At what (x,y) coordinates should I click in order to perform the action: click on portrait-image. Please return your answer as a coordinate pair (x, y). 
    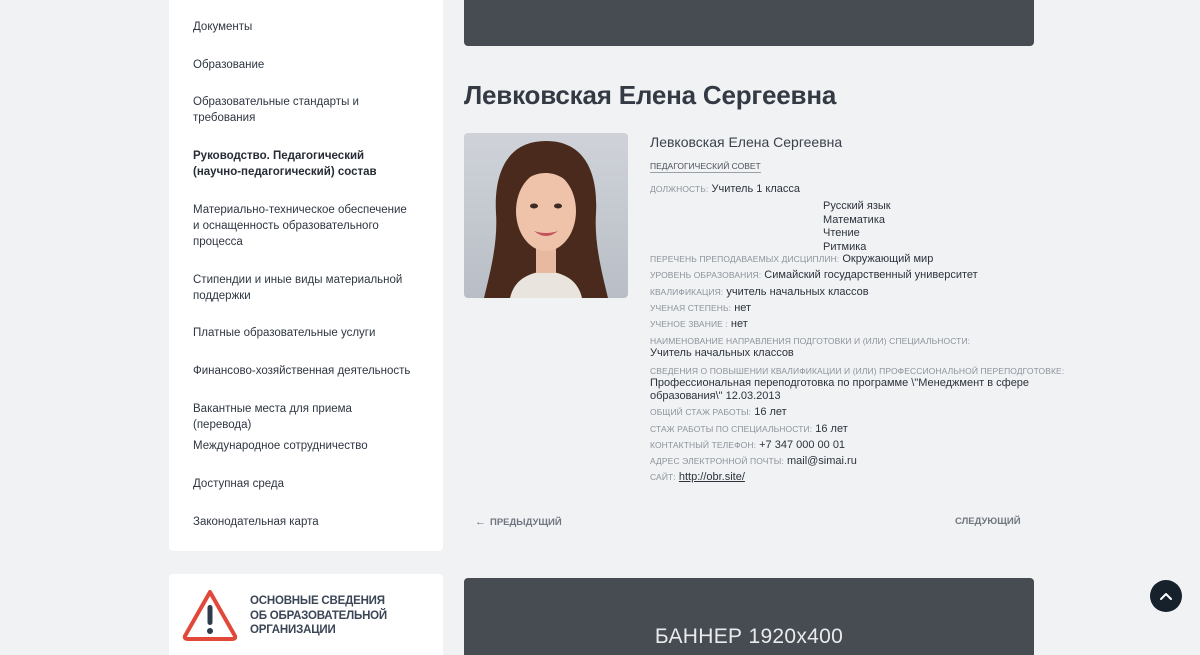
    Looking at the image, I should click on (546, 215).